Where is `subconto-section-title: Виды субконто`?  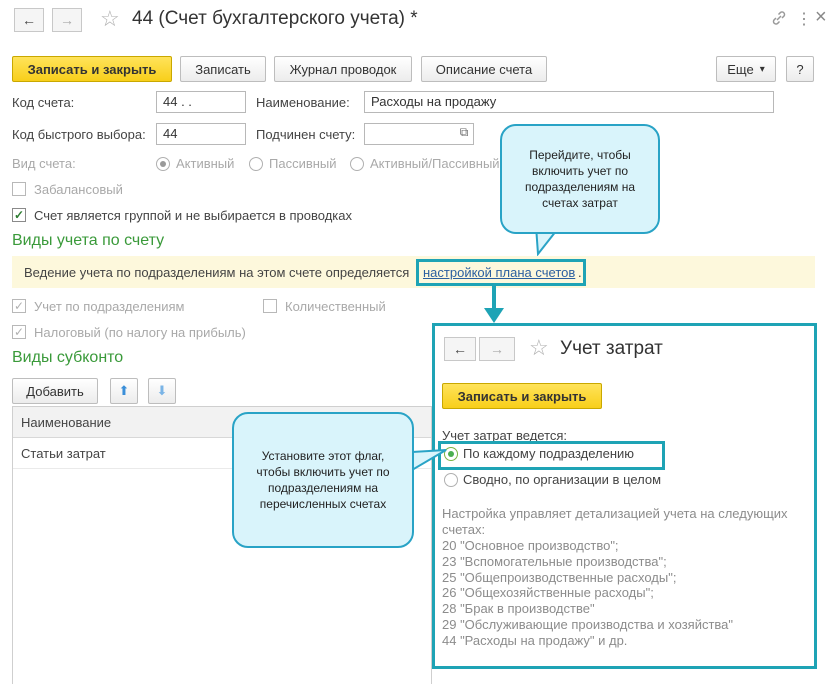
subconto-section-title: Виды субконто is located at coordinates (68, 357).